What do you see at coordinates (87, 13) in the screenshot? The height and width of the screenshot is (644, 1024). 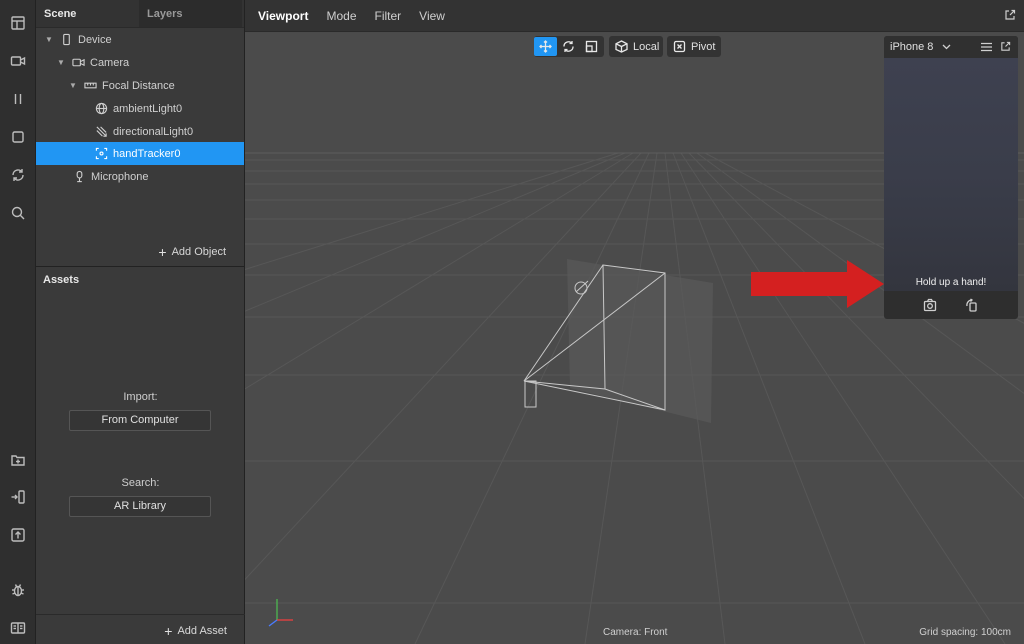 I see `tab-scene: Scene` at bounding box center [87, 13].